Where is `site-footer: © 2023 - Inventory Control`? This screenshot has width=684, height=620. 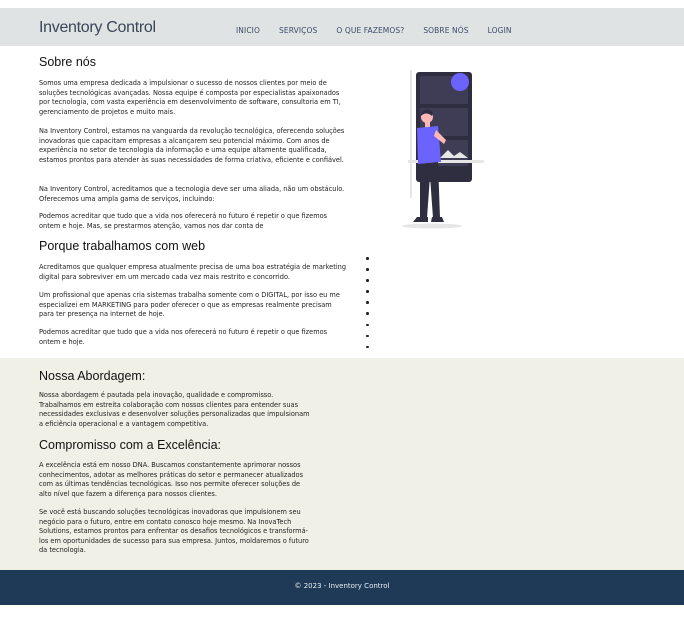 site-footer: © 2023 - Inventory Control is located at coordinates (342, 587).